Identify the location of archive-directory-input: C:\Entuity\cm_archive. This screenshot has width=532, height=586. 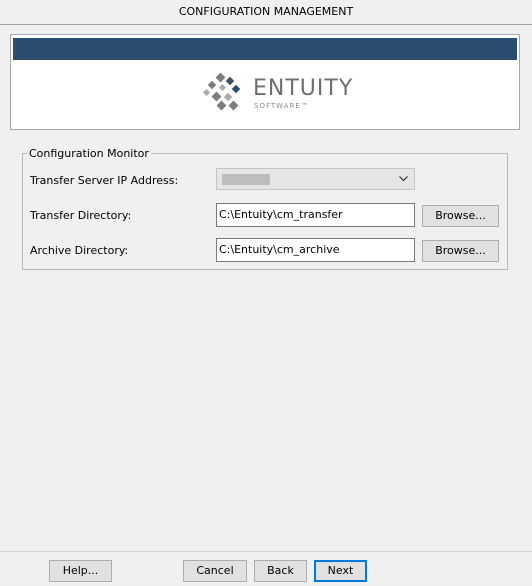
(315, 250).